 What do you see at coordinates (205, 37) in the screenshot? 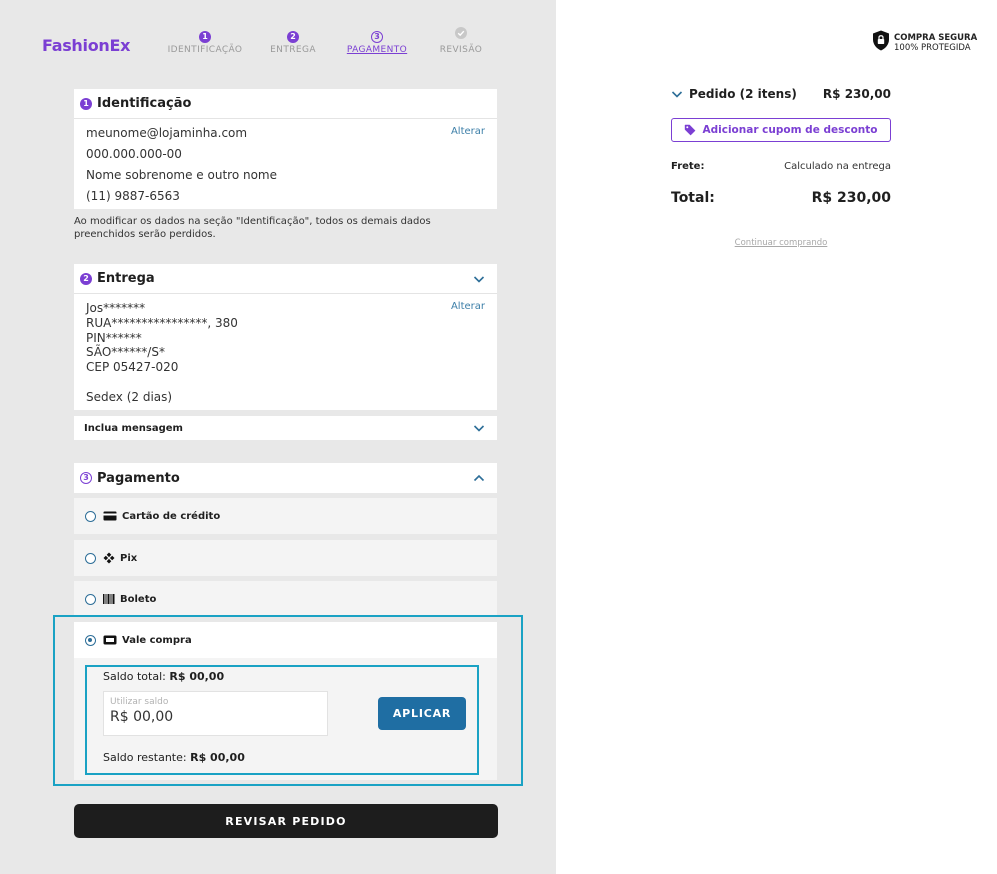
I see `step-number: 1` at bounding box center [205, 37].